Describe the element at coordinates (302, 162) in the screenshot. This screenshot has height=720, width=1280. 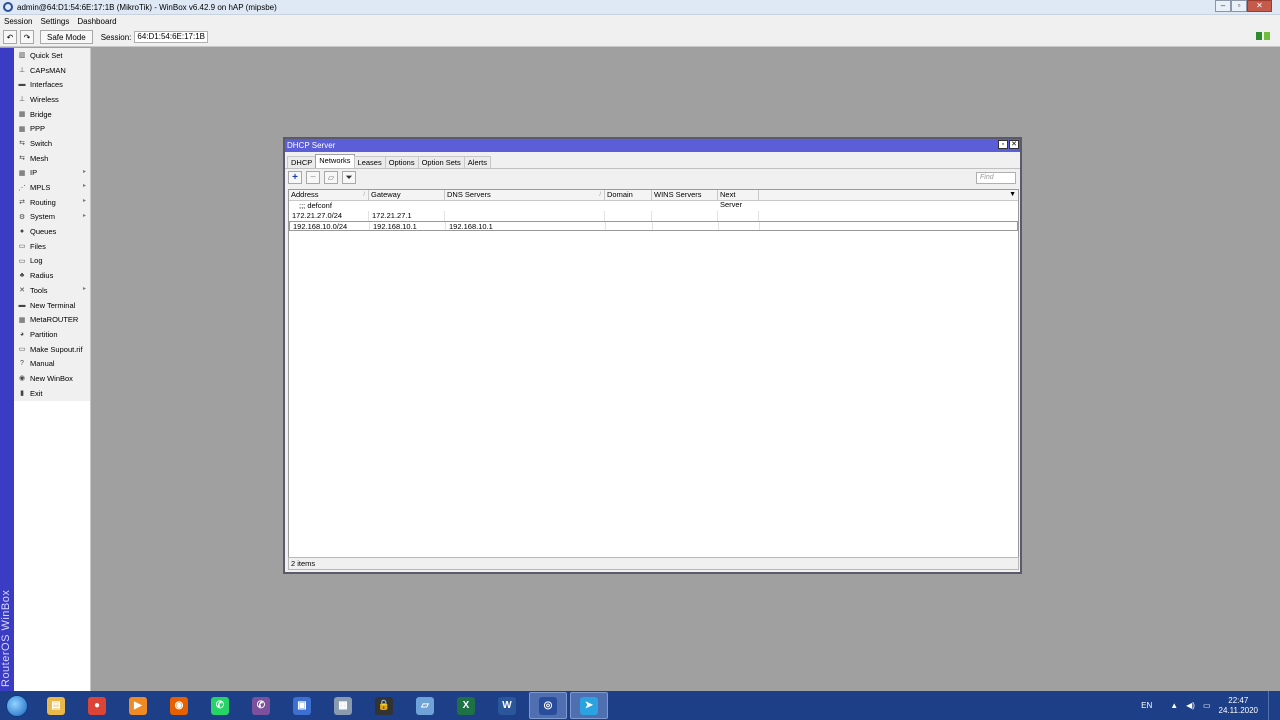
I see `tab-dhcp: DHCP` at that location.